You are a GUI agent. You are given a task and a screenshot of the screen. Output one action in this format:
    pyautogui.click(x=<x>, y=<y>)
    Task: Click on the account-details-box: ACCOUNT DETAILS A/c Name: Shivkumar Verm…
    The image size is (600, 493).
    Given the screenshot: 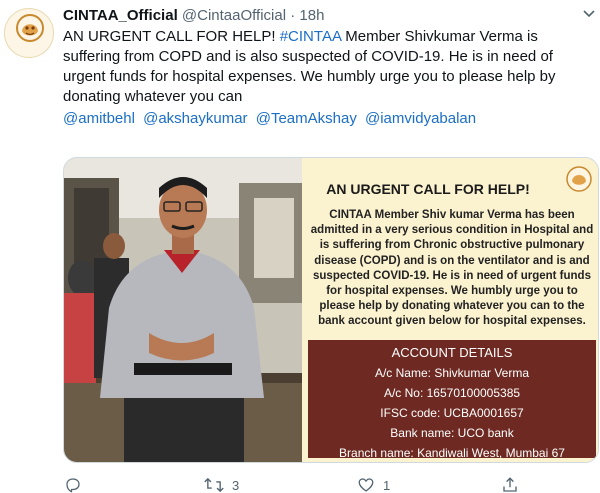 What is the action you would take?
    pyautogui.click(x=452, y=400)
    